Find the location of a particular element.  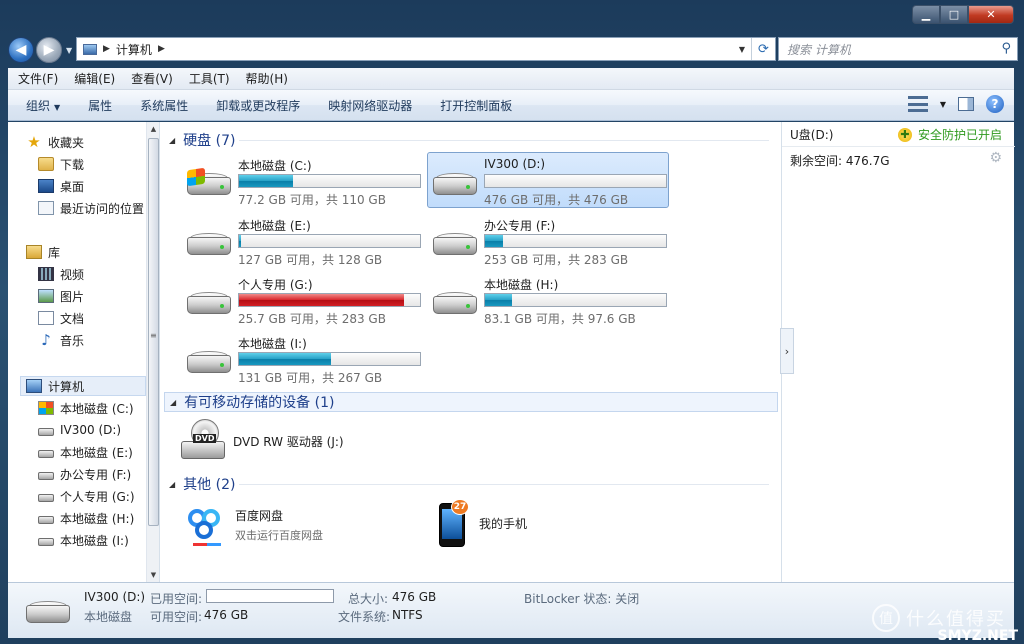

uninstall-program-button: 卸载或更改程序 is located at coordinates (258, 105).